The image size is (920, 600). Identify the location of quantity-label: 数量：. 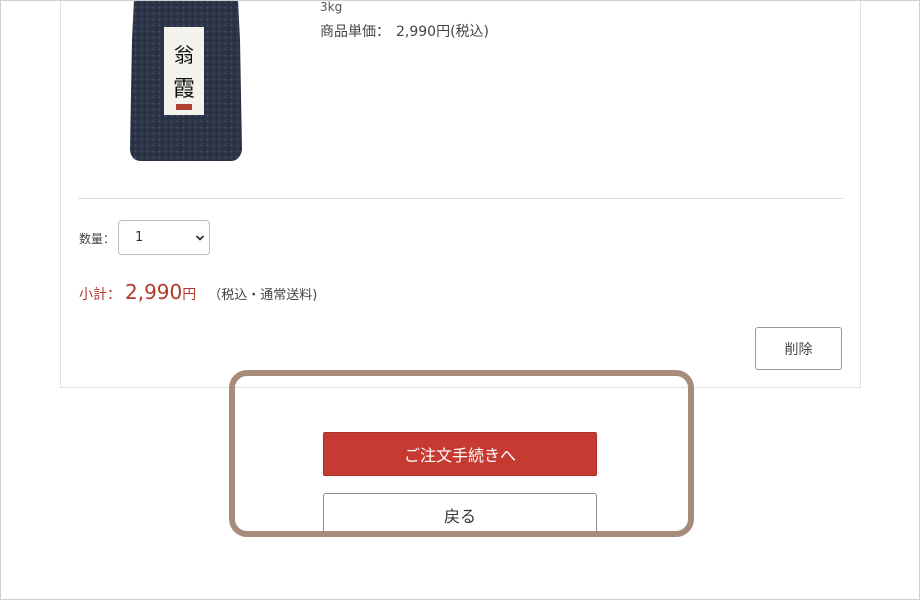
(97, 239).